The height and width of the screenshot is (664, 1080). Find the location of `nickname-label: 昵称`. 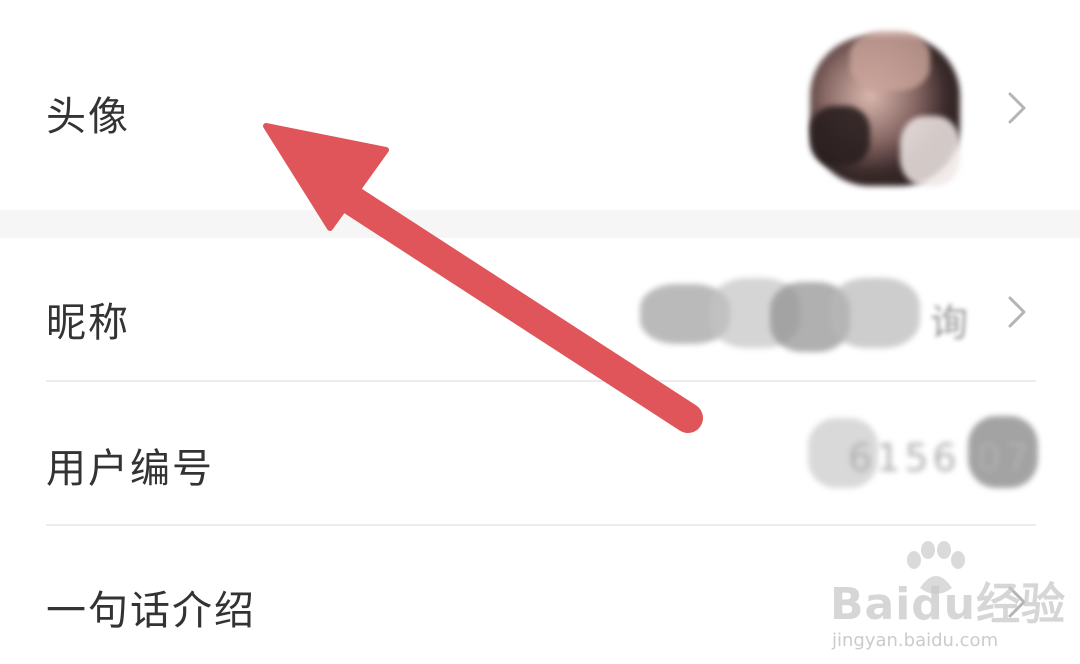

nickname-label: 昵称 is located at coordinates (88, 323).